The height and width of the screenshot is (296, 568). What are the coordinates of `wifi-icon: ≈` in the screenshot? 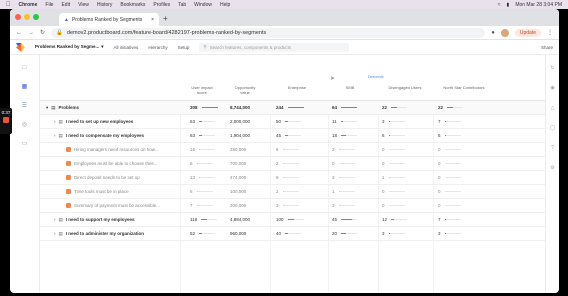 It's located at (499, 5).